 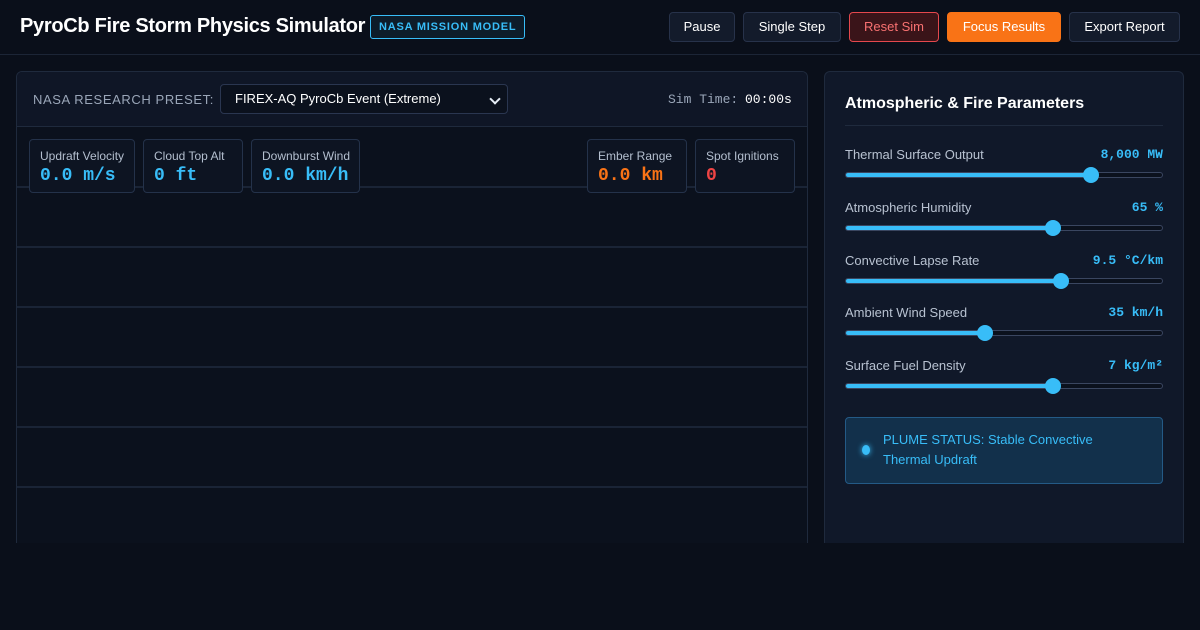 I want to click on param-value: 9.5 °C/km, so click(x=1127, y=260).